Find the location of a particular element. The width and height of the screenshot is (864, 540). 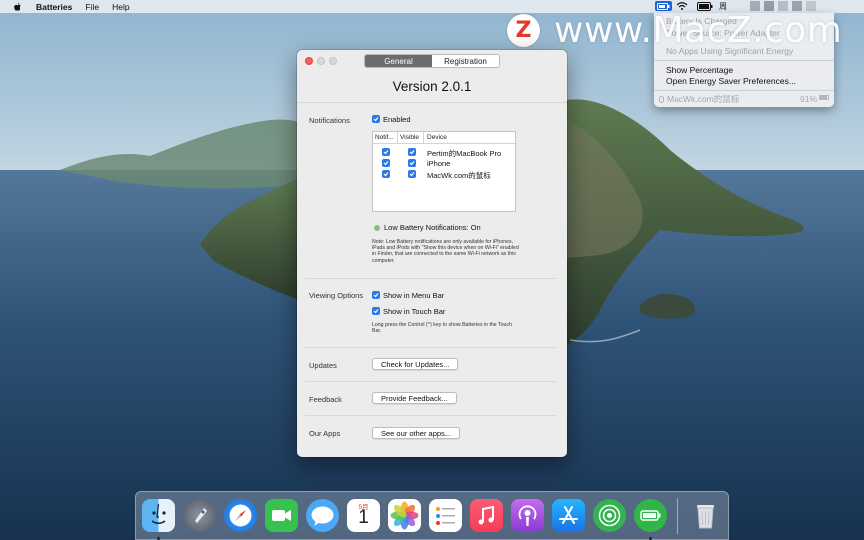

notifications-label: Notifications is located at coordinates (329, 120).